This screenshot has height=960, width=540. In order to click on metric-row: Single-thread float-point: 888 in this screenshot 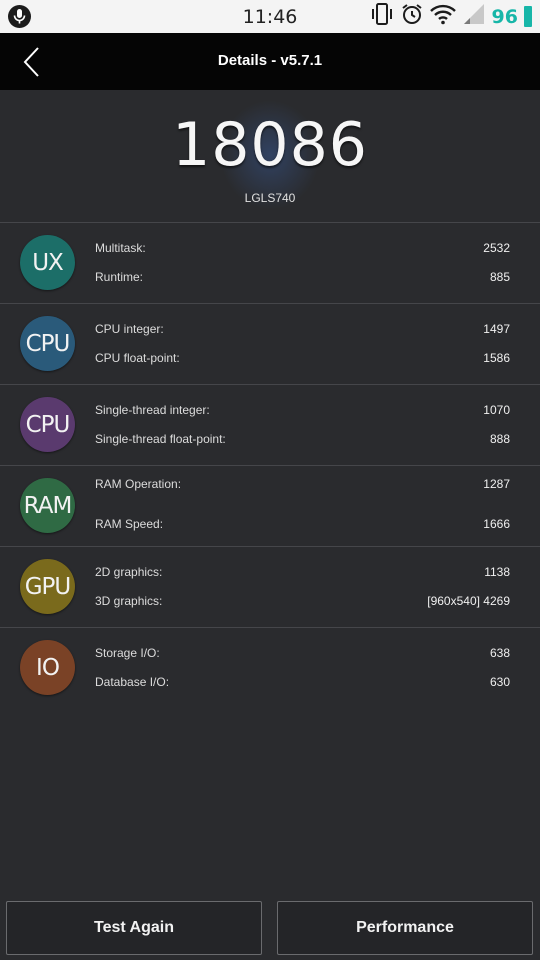, I will do `click(302, 440)`.